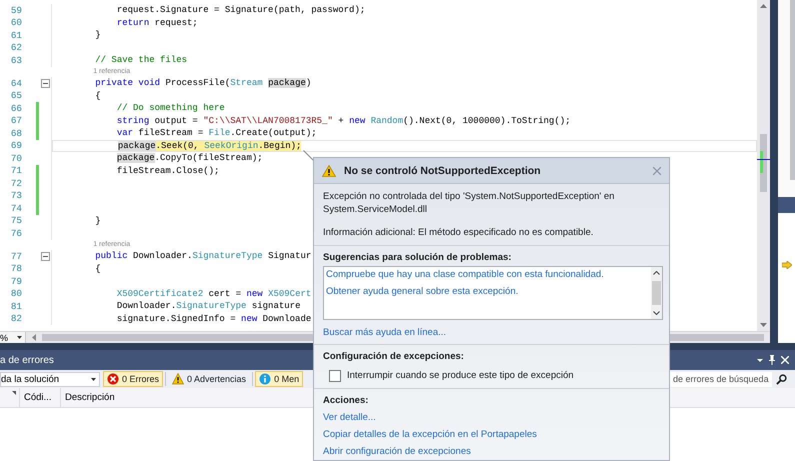 Image resolution: width=795 pixels, height=461 pixels. I want to click on exception-message: Excepción no controlada del tipo 'System.NotSupportedException' en System.ServiceModel.dll, so click(469, 203).